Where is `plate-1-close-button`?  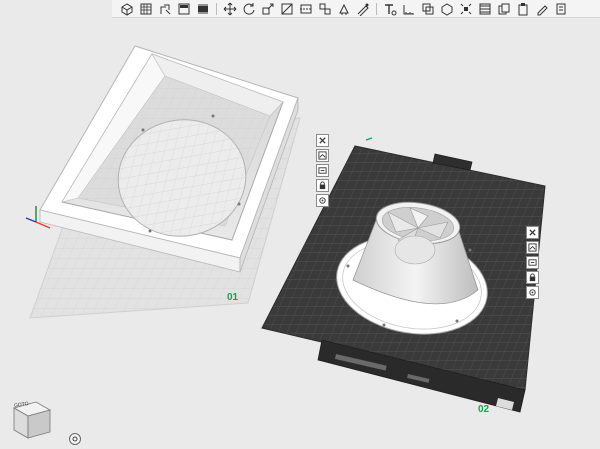
plate-1-close-button is located at coordinates (322, 140).